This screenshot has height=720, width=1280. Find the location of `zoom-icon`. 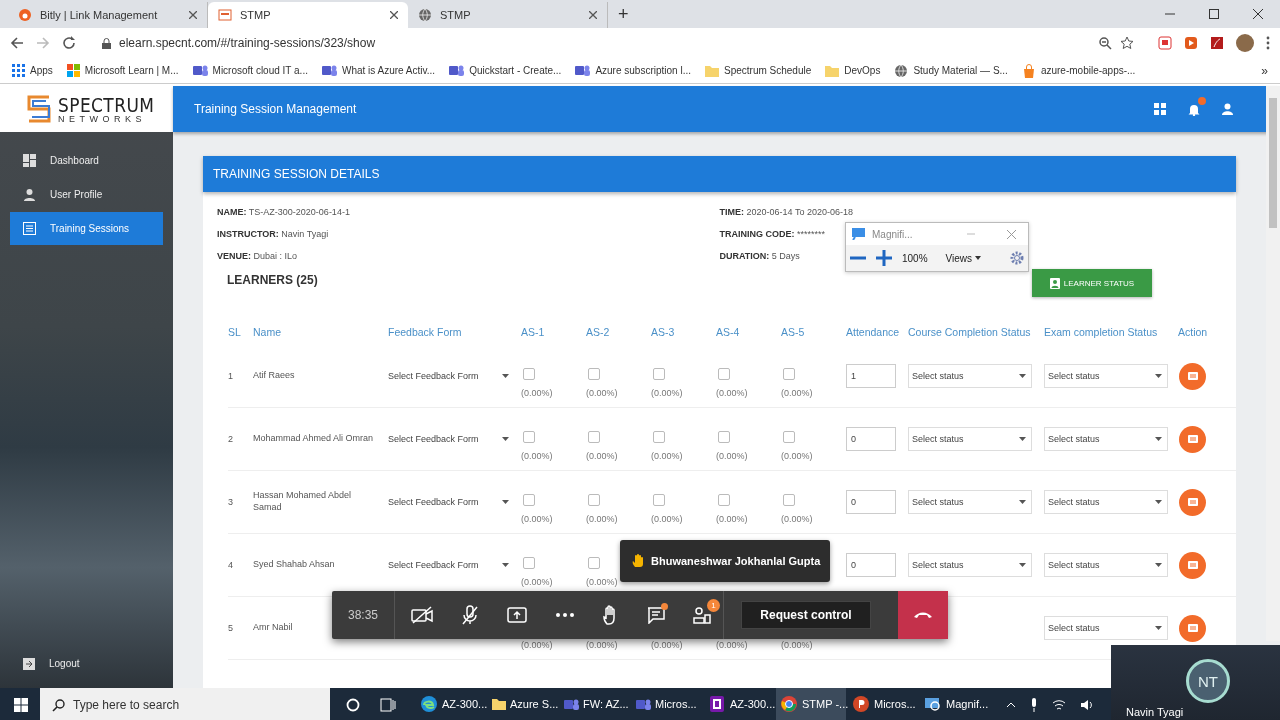

zoom-icon is located at coordinates (1105, 43).